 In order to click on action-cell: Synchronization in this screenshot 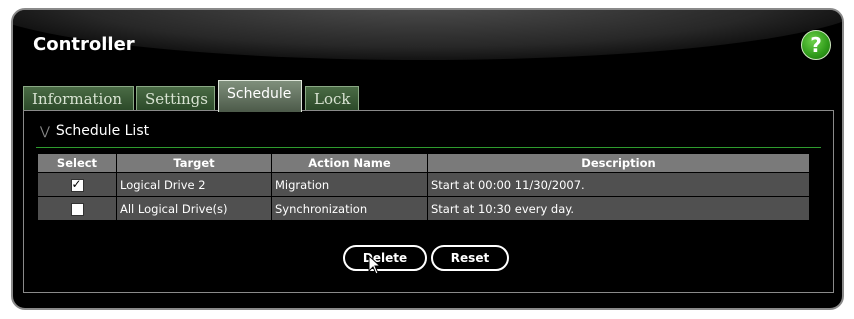, I will do `click(349, 208)`.